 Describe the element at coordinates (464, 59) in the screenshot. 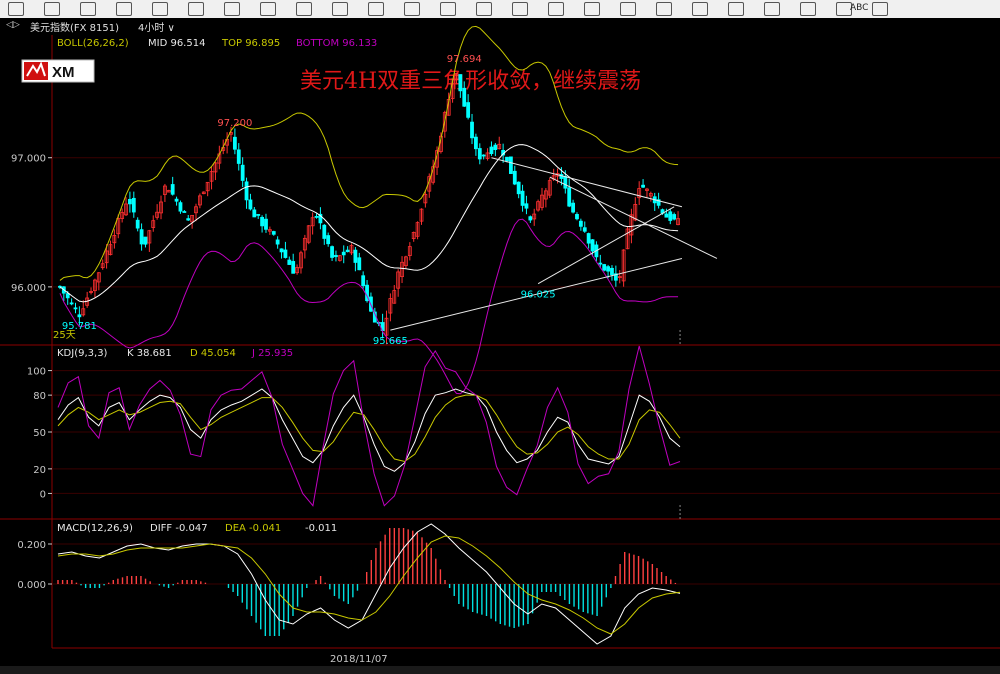

I see `price-annotation: 97.694` at that location.